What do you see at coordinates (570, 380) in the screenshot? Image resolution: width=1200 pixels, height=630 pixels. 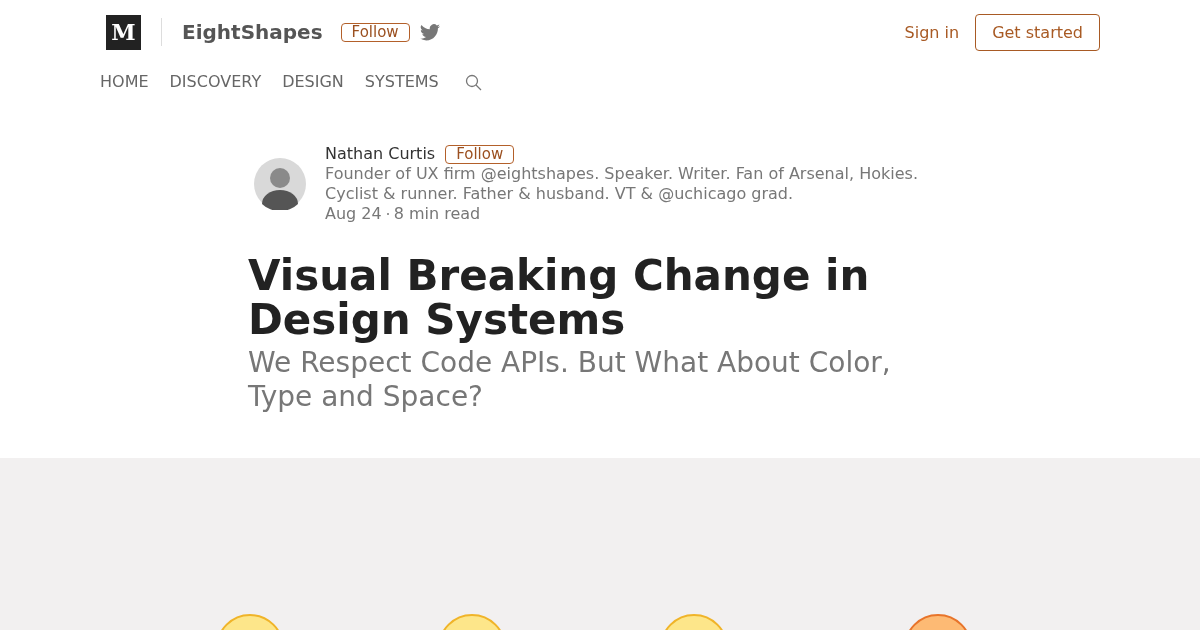 I see `article-subtitle: We Respect Code APIs. But What About Color, Type and Space?` at bounding box center [570, 380].